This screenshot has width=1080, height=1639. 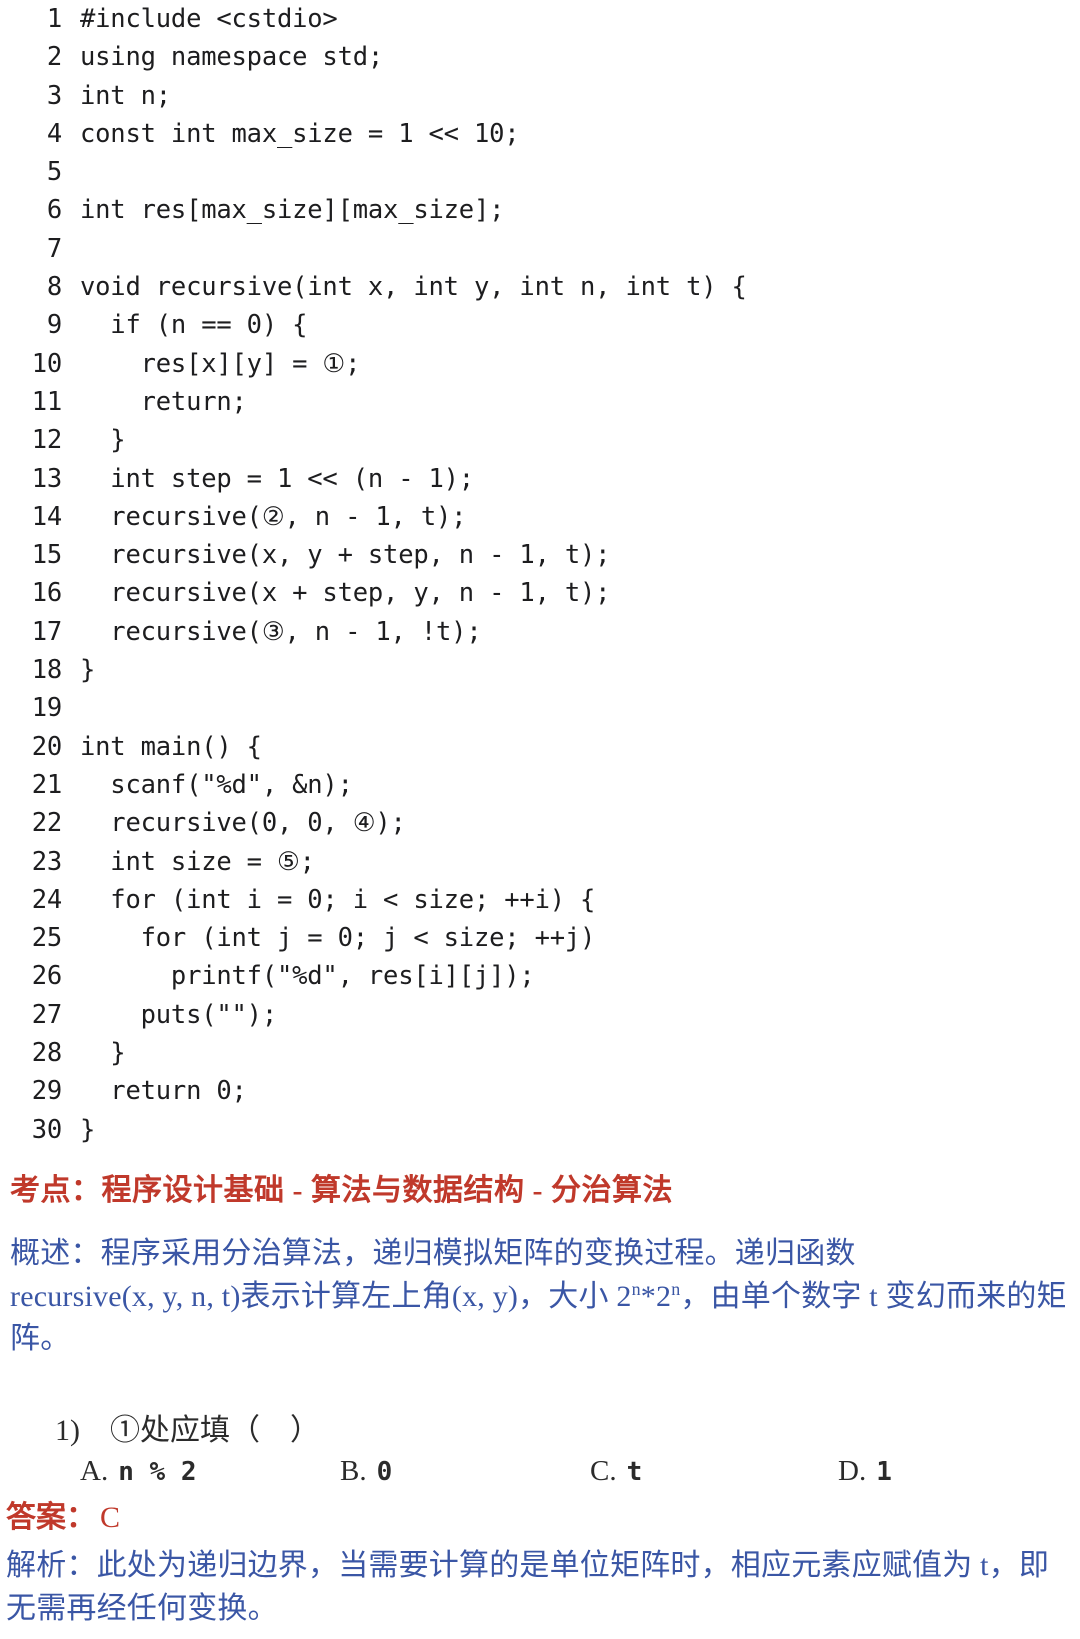 What do you see at coordinates (163, 1091) in the screenshot?
I see `code-text: return 0;` at bounding box center [163, 1091].